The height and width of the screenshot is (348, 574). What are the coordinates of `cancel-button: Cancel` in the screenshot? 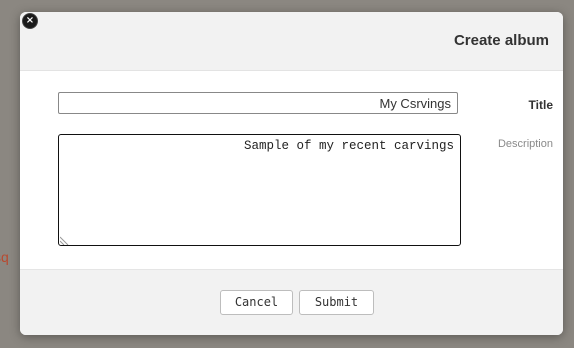 It's located at (256, 302).